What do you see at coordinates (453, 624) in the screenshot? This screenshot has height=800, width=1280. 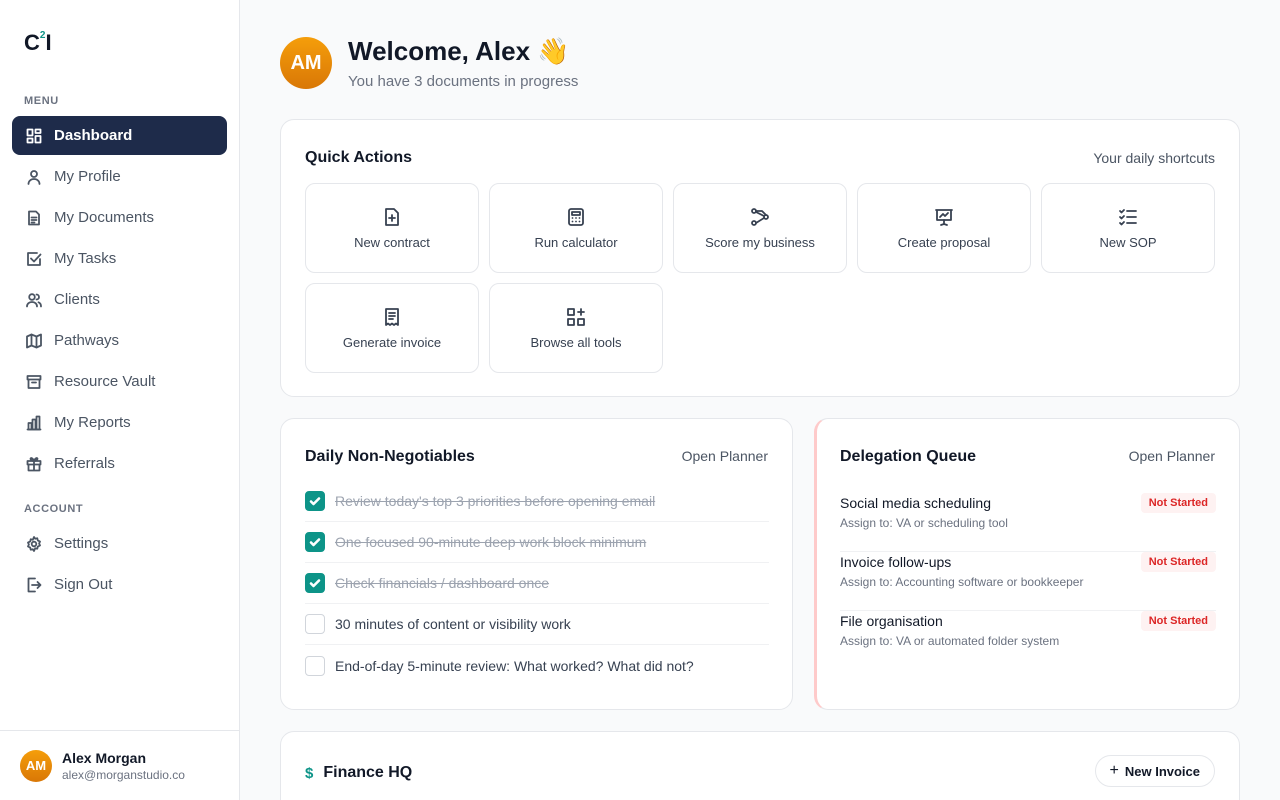 I see `checklist-item-label: 30 minutes of content or visibility work` at bounding box center [453, 624].